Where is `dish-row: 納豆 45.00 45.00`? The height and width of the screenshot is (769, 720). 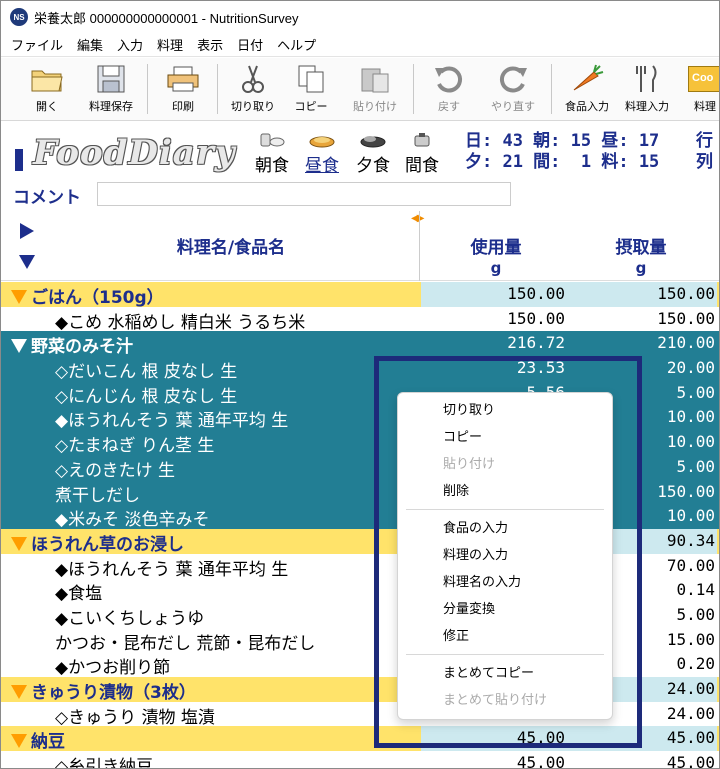
dish-row: 納豆 45.00 45.00 is located at coordinates (360, 739).